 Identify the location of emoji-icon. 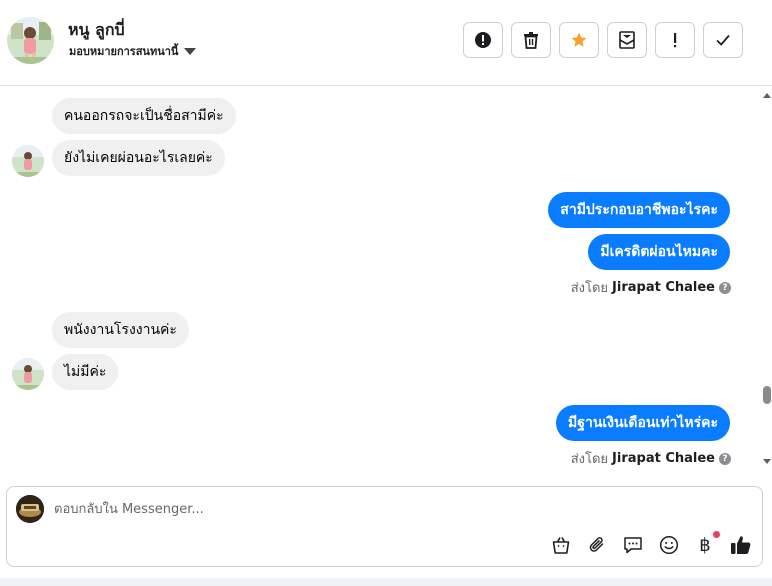
(669, 545).